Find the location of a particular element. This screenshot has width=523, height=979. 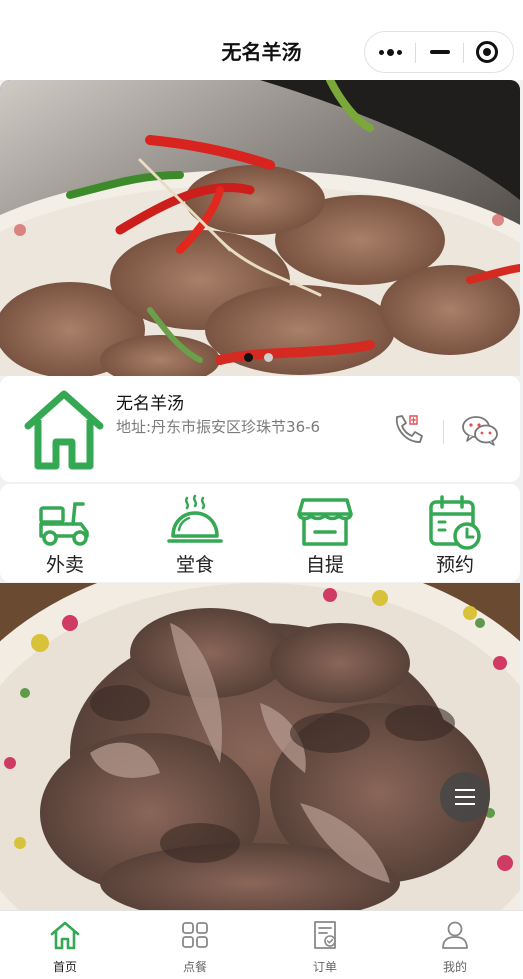

store-address: 地址:丹东市振安区珍珠节36-6 is located at coordinates (218, 427).